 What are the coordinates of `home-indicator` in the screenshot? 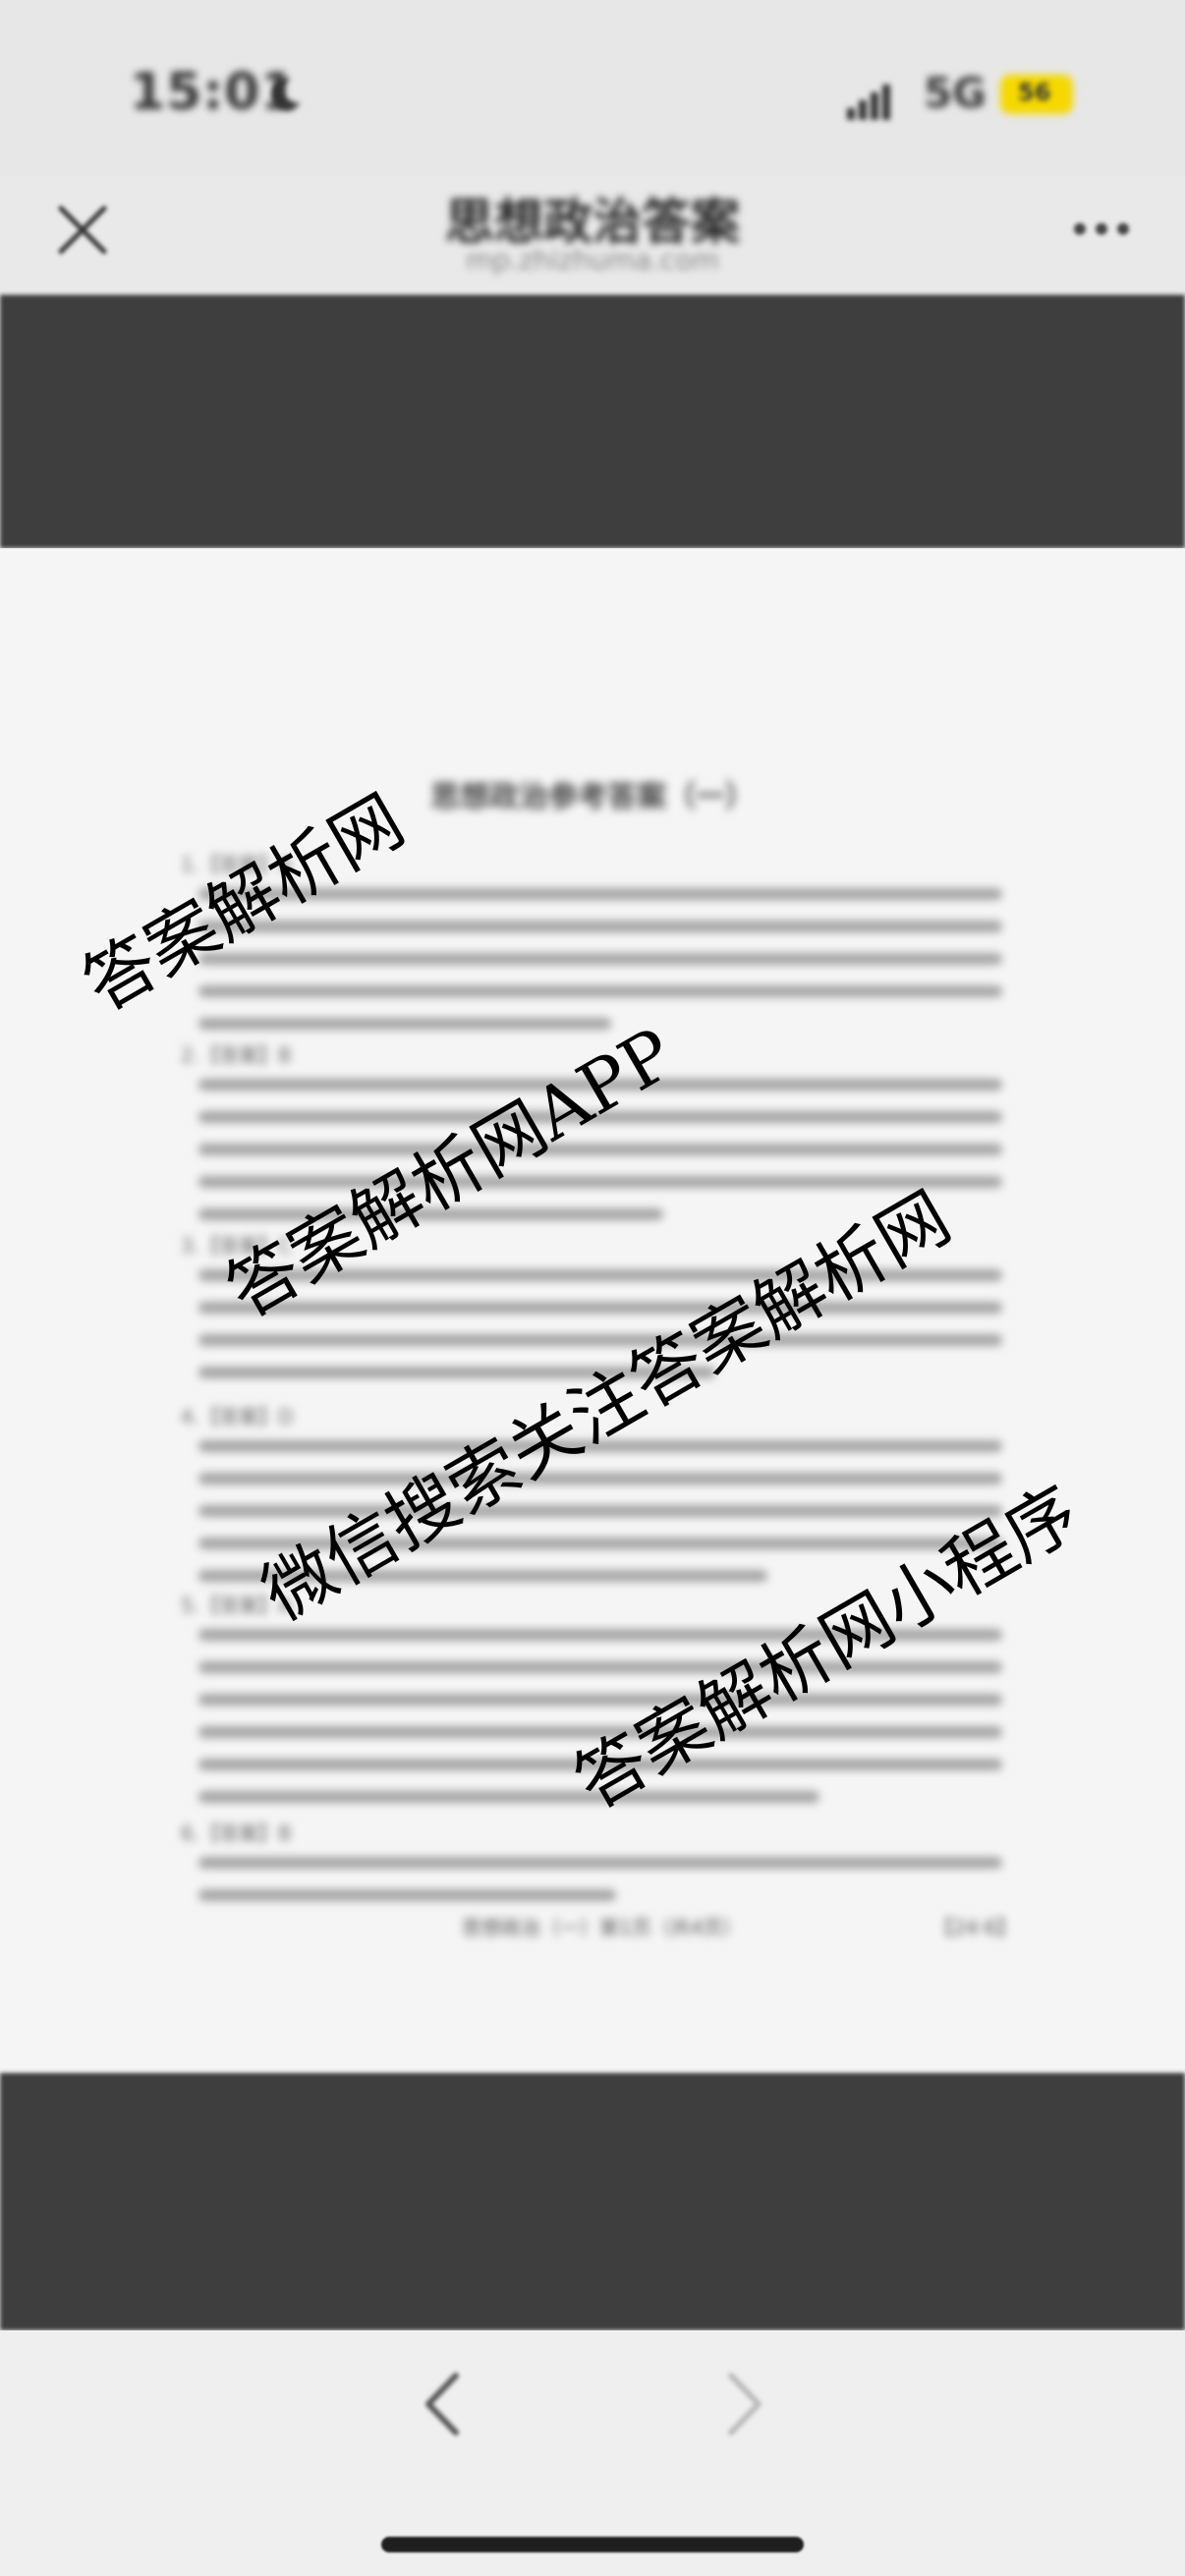 It's located at (592, 2544).